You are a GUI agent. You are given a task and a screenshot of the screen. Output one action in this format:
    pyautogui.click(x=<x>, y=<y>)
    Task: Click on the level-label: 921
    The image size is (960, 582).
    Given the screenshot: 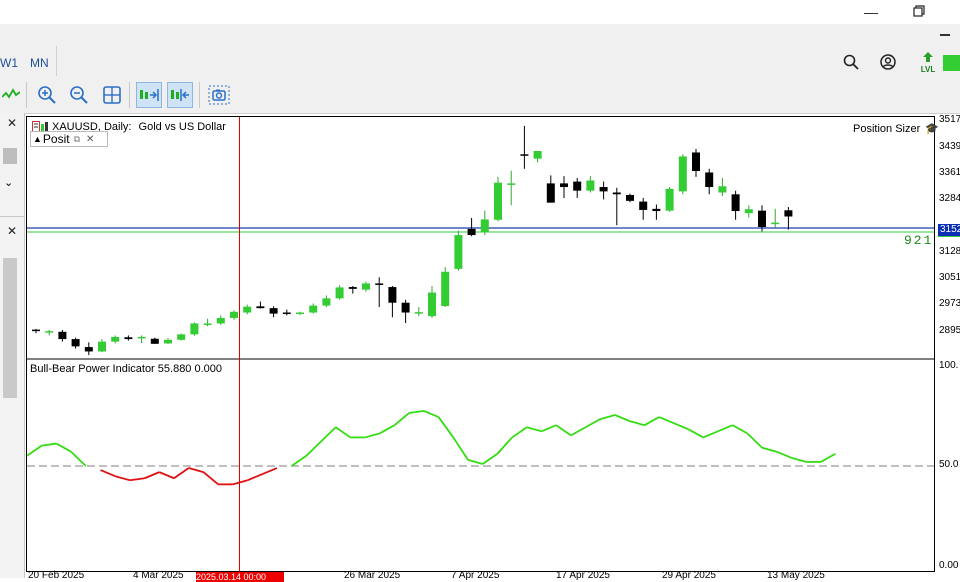 What is the action you would take?
    pyautogui.click(x=919, y=240)
    